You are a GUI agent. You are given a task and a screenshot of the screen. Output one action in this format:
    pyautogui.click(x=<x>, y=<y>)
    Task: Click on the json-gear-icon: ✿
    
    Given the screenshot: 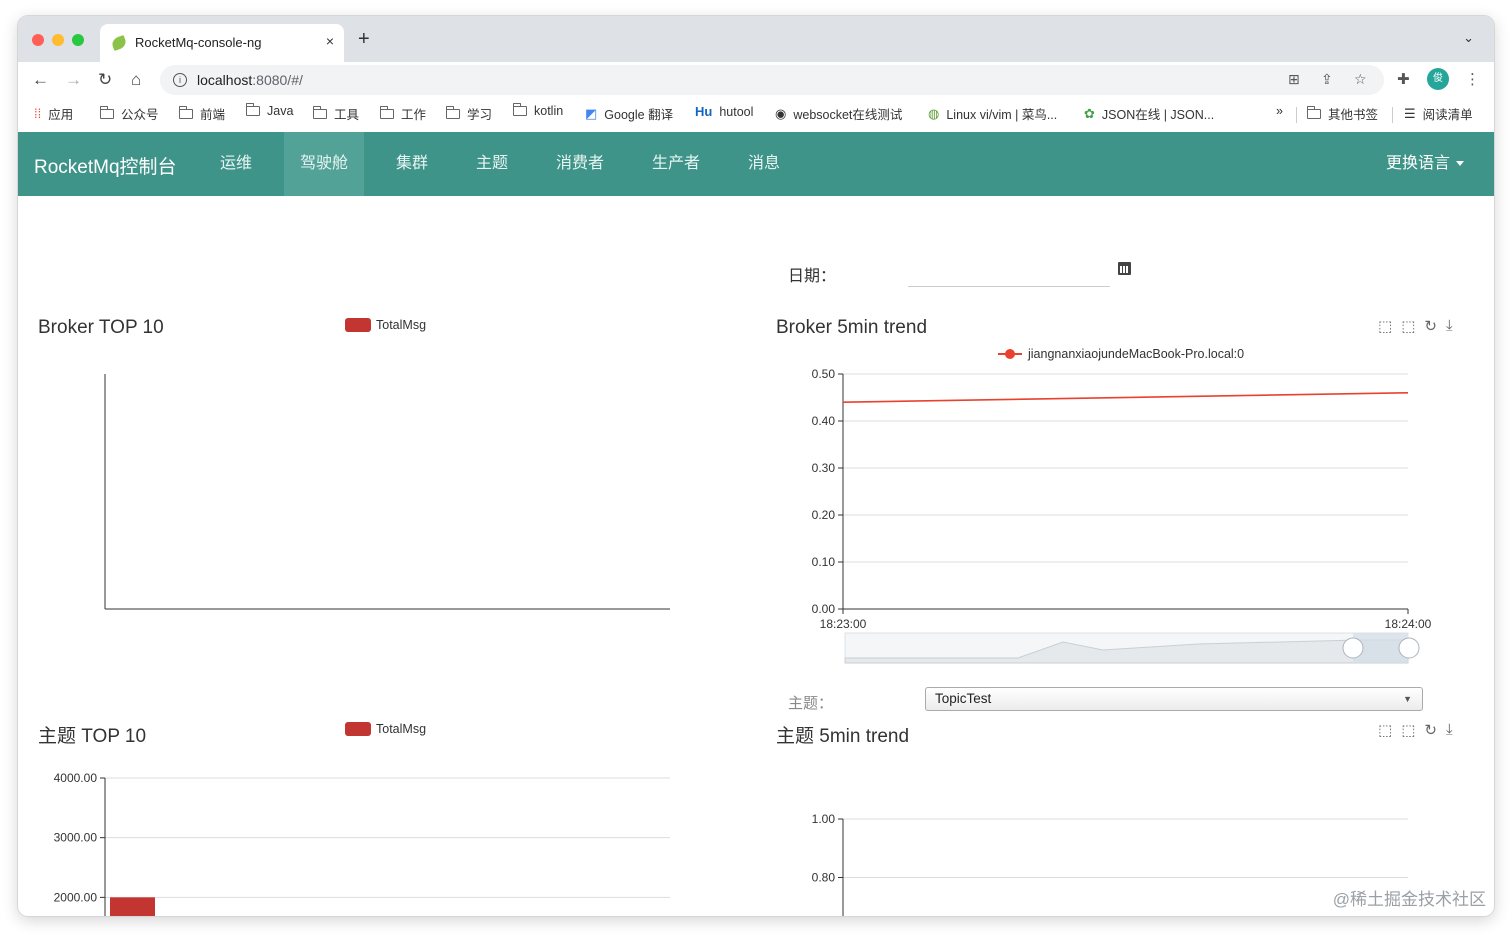 What is the action you would take?
    pyautogui.click(x=1089, y=113)
    